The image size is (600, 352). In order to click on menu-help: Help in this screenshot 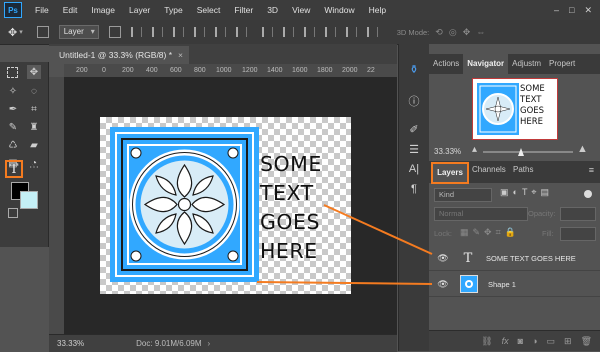, I will do `click(377, 10)`.